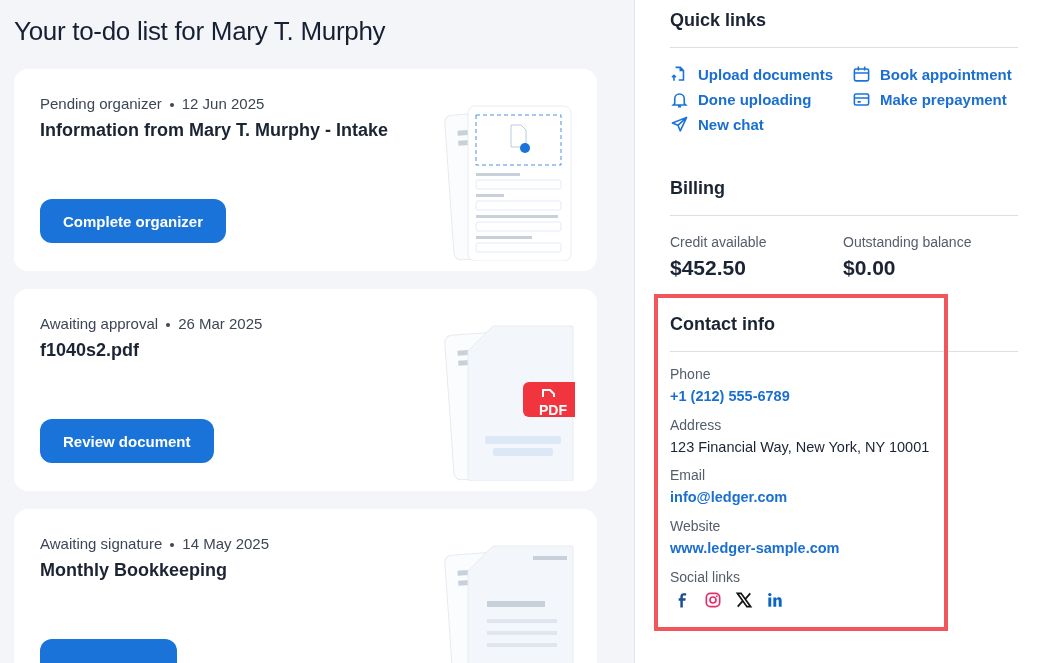  Describe the element at coordinates (861, 99) in the screenshot. I see `credit-card-icon` at that location.